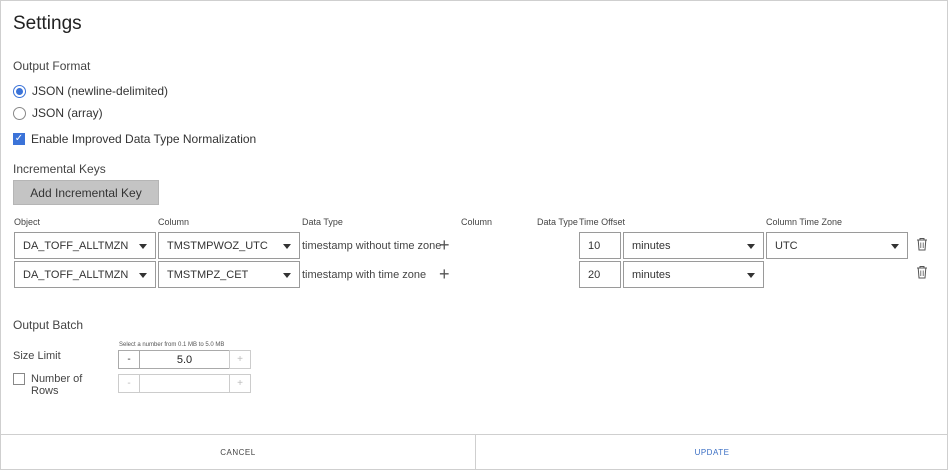 The image size is (948, 470). What do you see at coordinates (57, 379) in the screenshot?
I see `number-of-rows-label-line1: Number of` at bounding box center [57, 379].